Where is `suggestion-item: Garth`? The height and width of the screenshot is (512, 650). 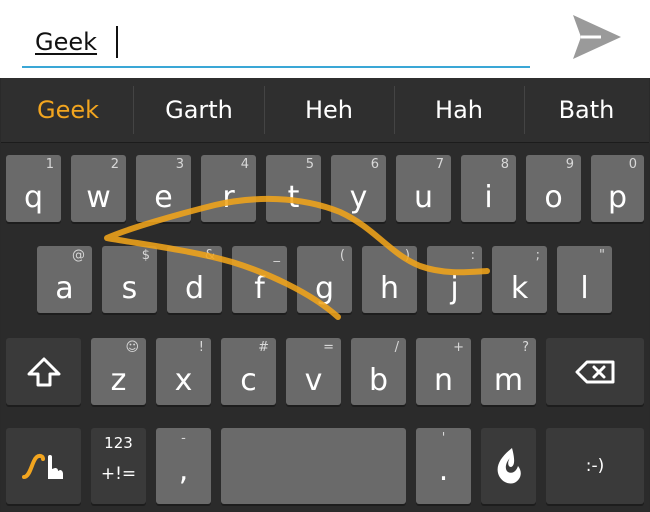 suggestion-item: Garth is located at coordinates (199, 110).